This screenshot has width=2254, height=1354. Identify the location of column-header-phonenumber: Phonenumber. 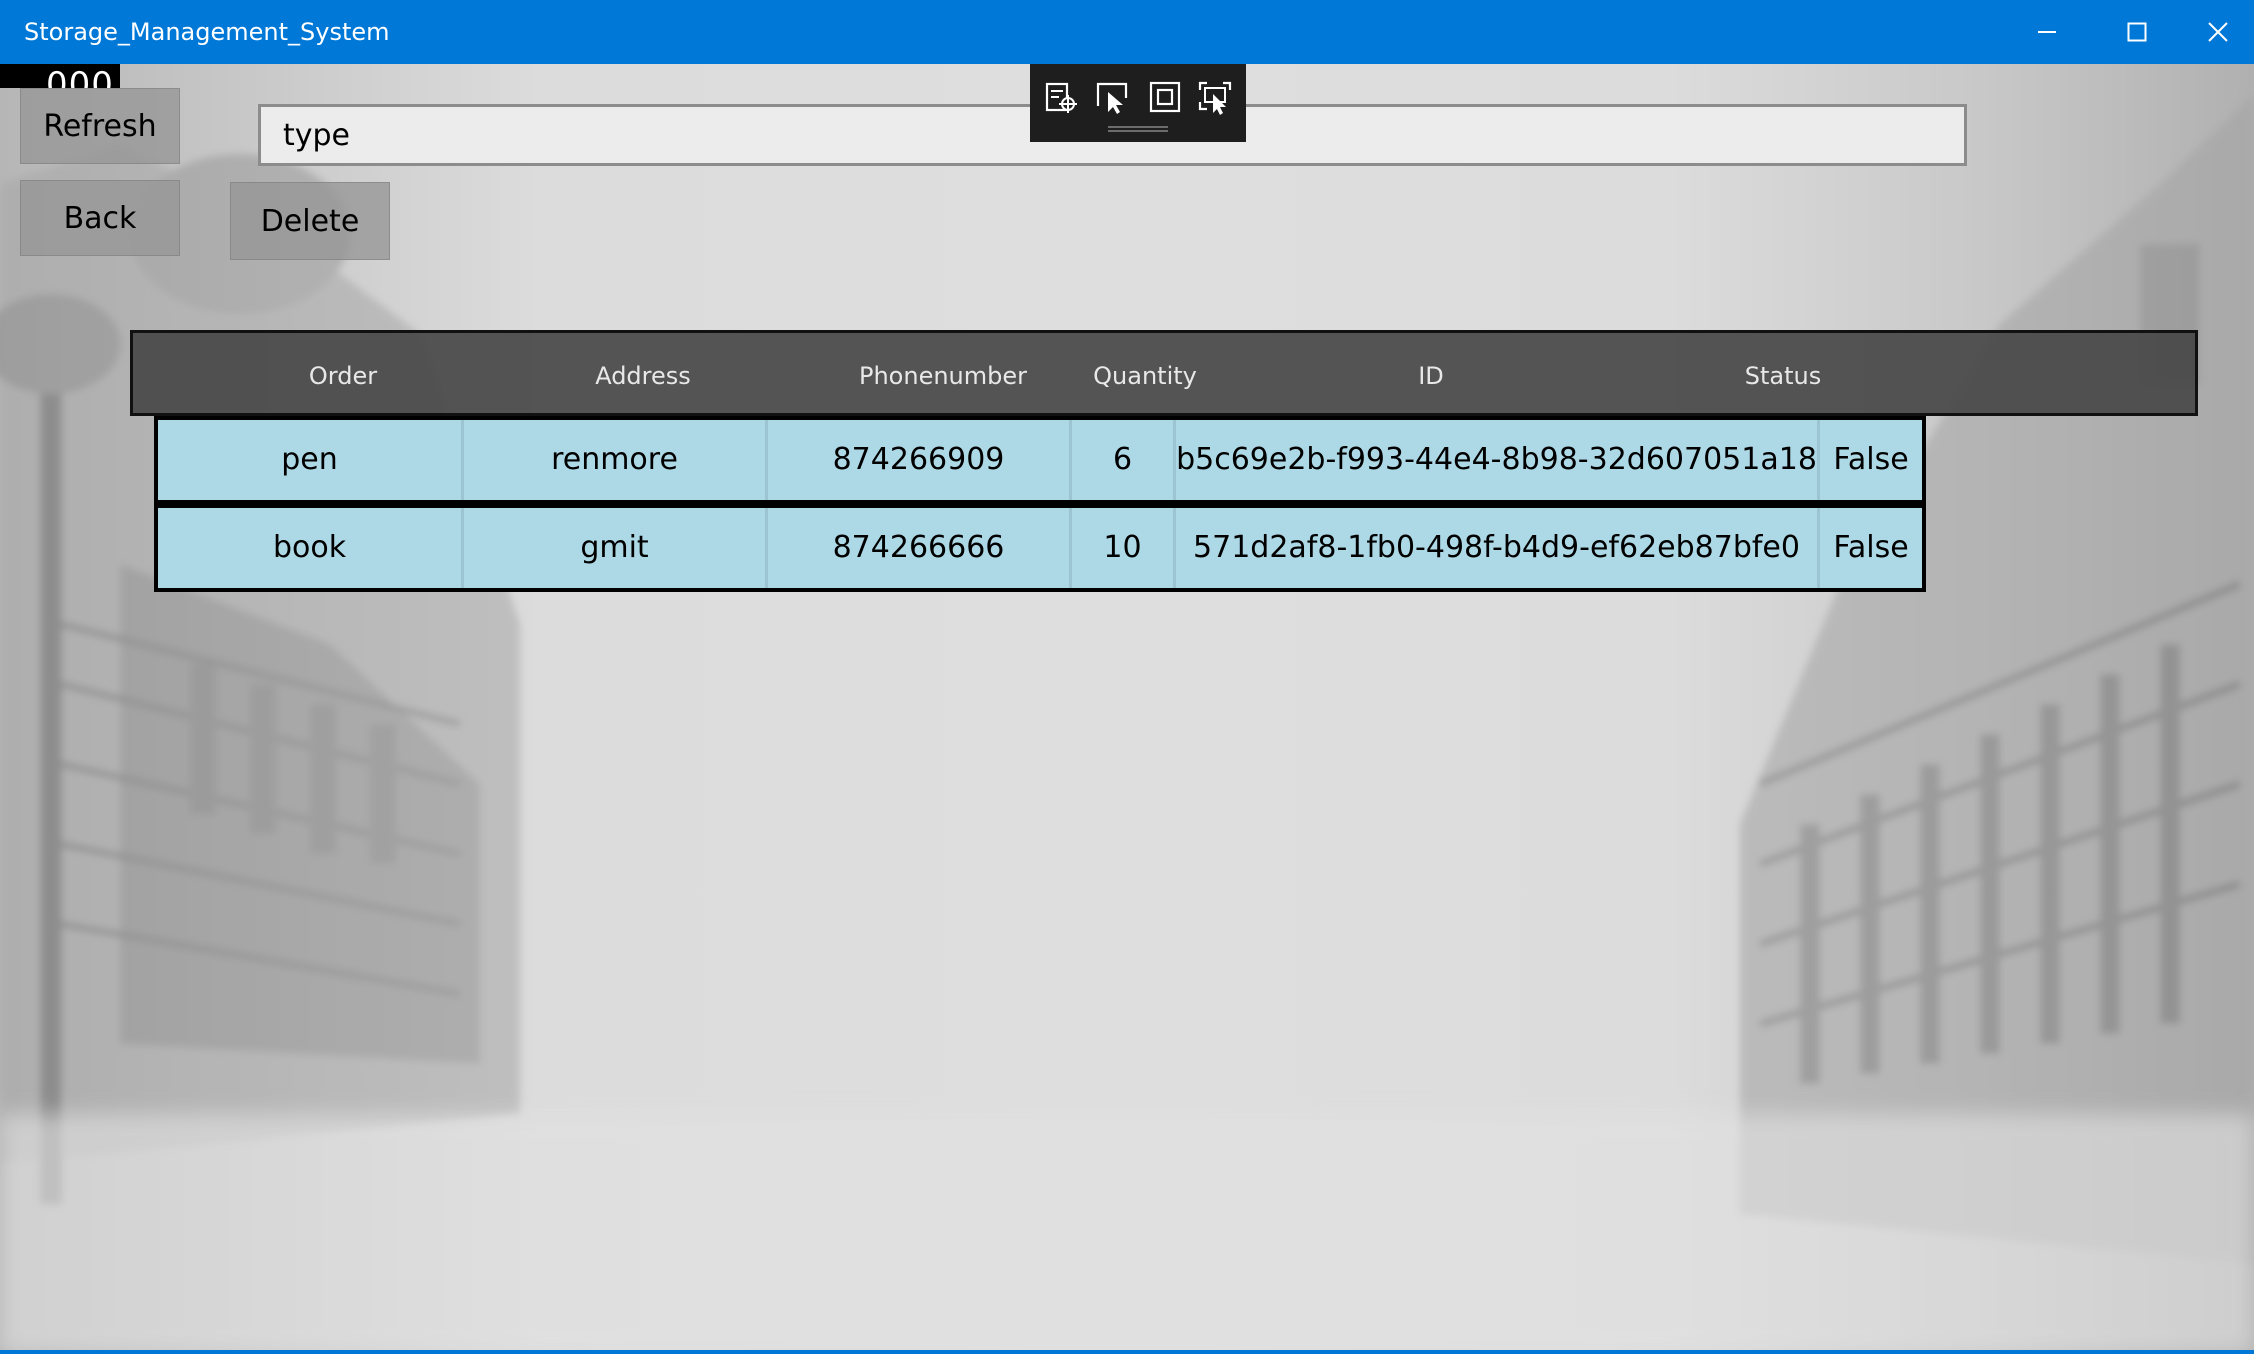
(943, 376).